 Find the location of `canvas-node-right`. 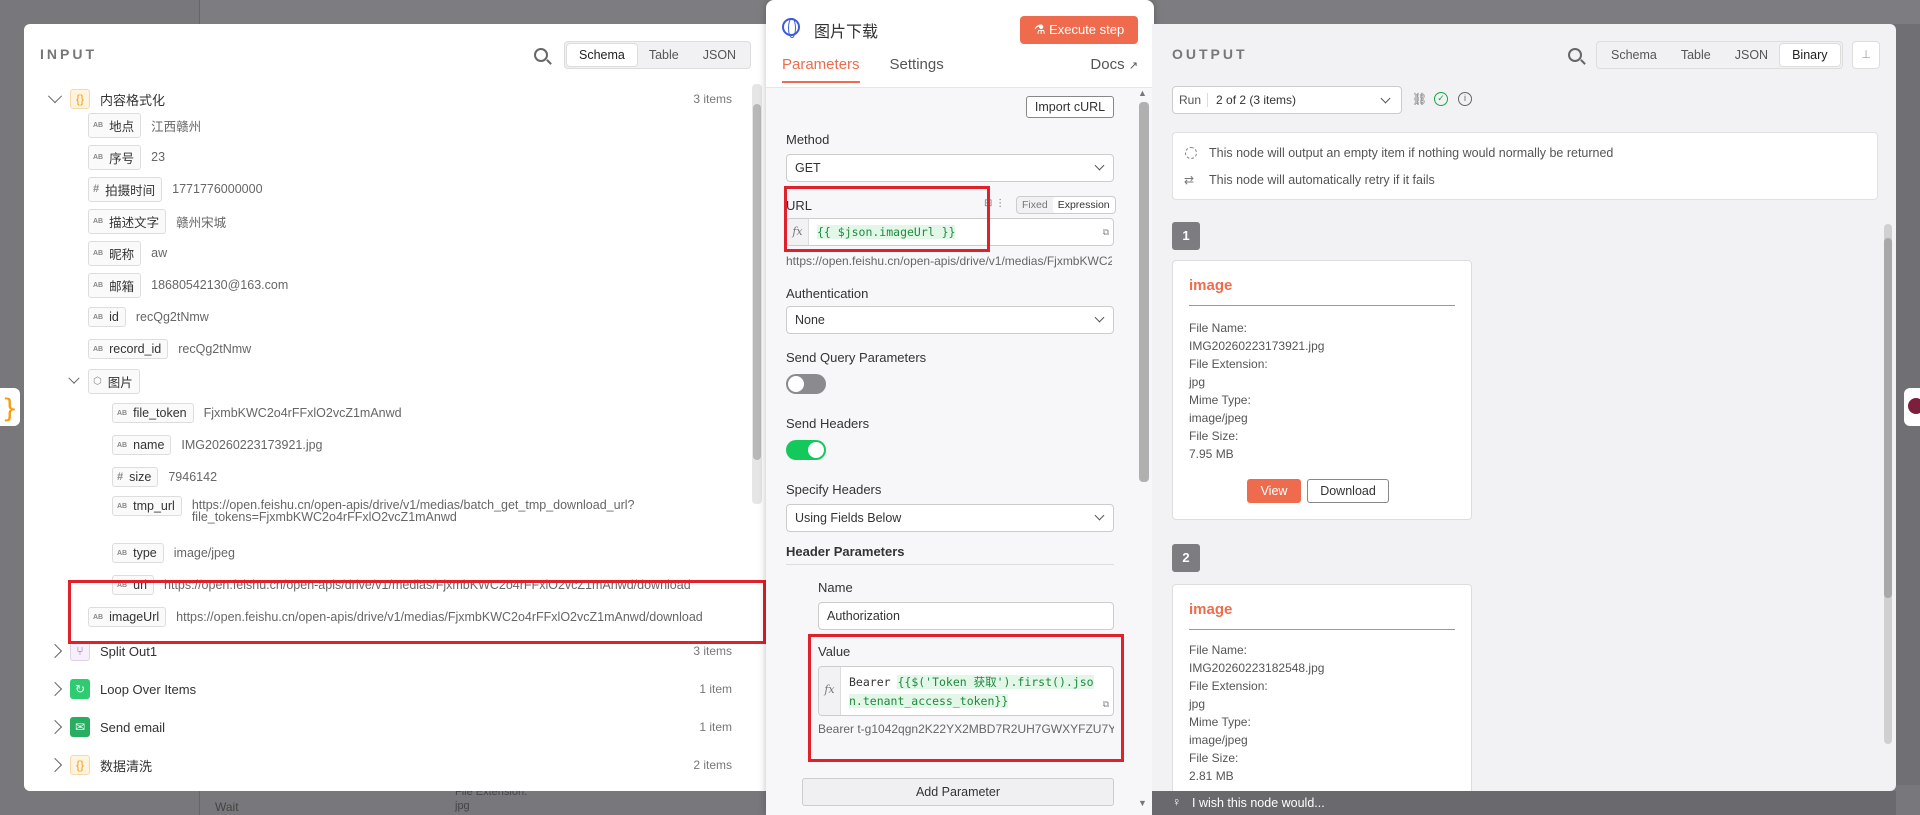

canvas-node-right is located at coordinates (1912, 407).